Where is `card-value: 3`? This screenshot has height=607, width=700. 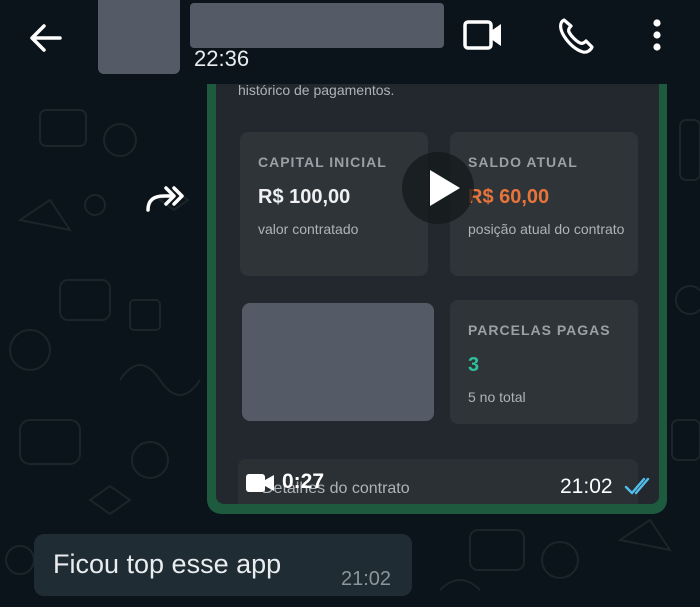 card-value: 3 is located at coordinates (474, 365).